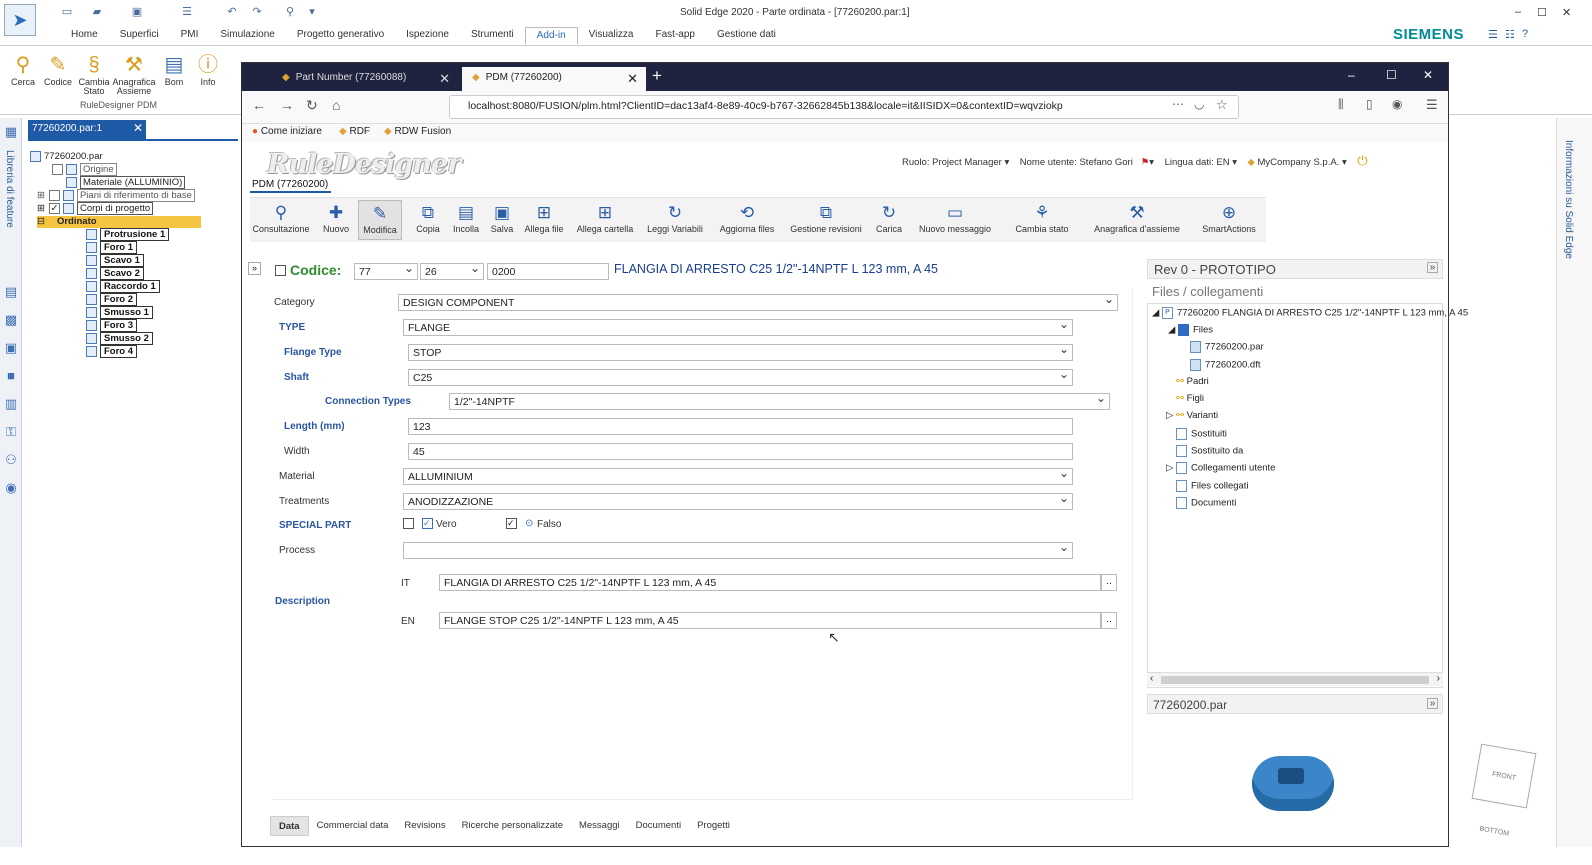 The image size is (1592, 865). What do you see at coordinates (1209, 451) in the screenshot?
I see `files-item-sostituito-da: Sostituito da` at bounding box center [1209, 451].